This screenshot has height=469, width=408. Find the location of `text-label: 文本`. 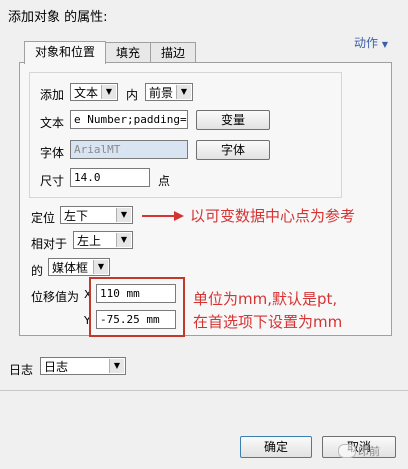

text-label: 文本 is located at coordinates (52, 123).